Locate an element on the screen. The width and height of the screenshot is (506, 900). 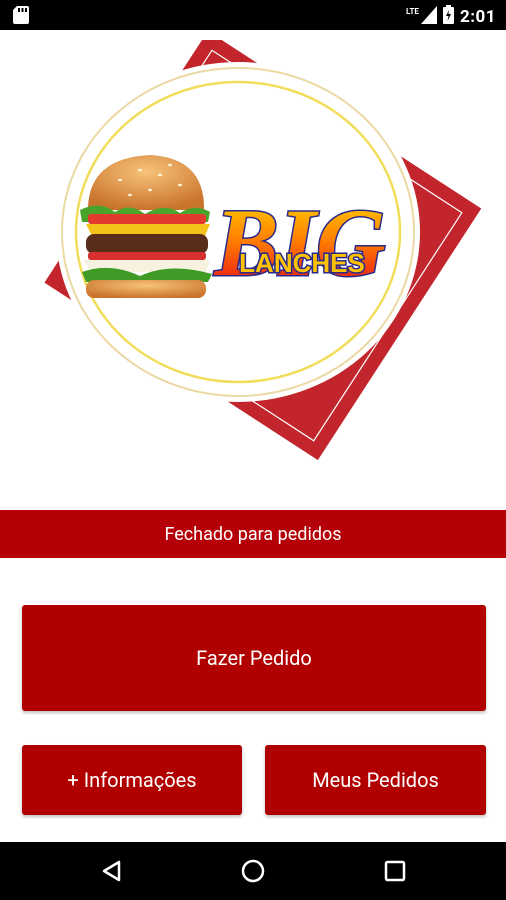
my-orders-label: Meus Pedidos is located at coordinates (375, 780).